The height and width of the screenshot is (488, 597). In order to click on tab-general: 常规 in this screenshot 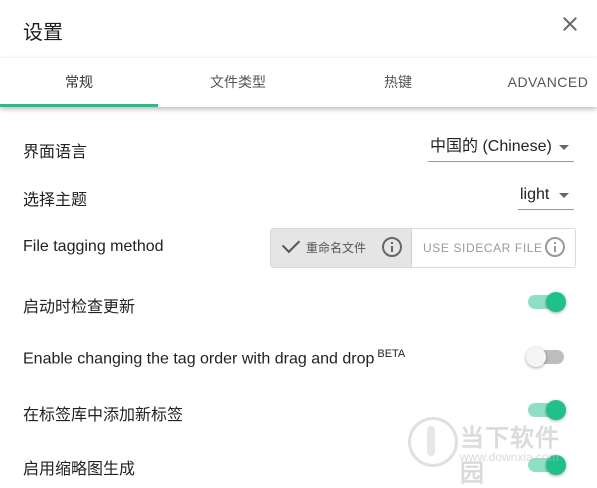, I will do `click(79, 82)`.